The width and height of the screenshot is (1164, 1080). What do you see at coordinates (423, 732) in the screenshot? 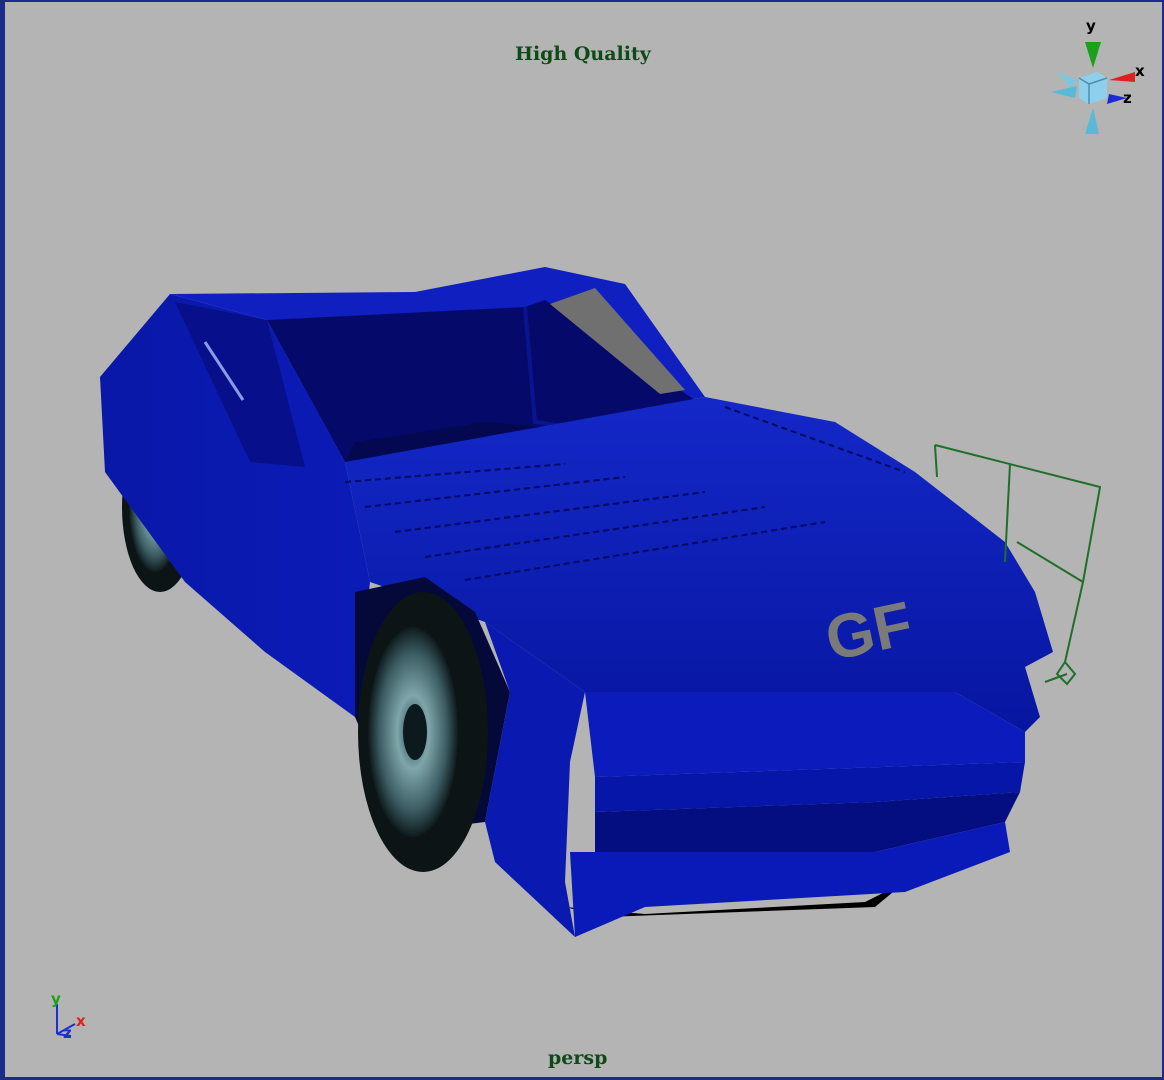
I see `front-wheel` at bounding box center [423, 732].